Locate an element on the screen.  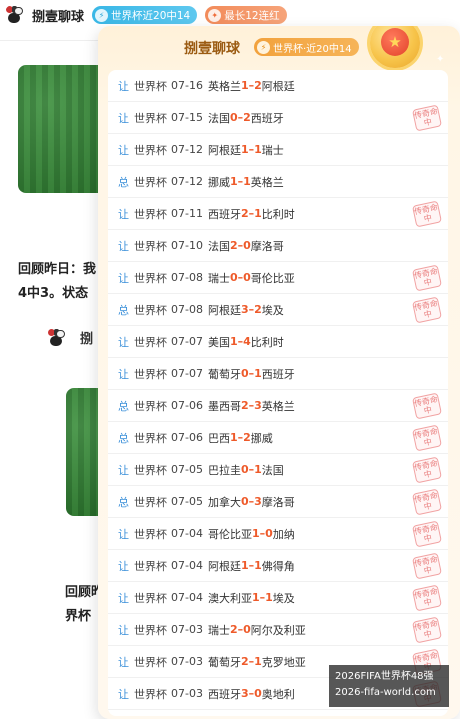
streak-badge: ✦ 最长12连红 is located at coordinates (246, 15).